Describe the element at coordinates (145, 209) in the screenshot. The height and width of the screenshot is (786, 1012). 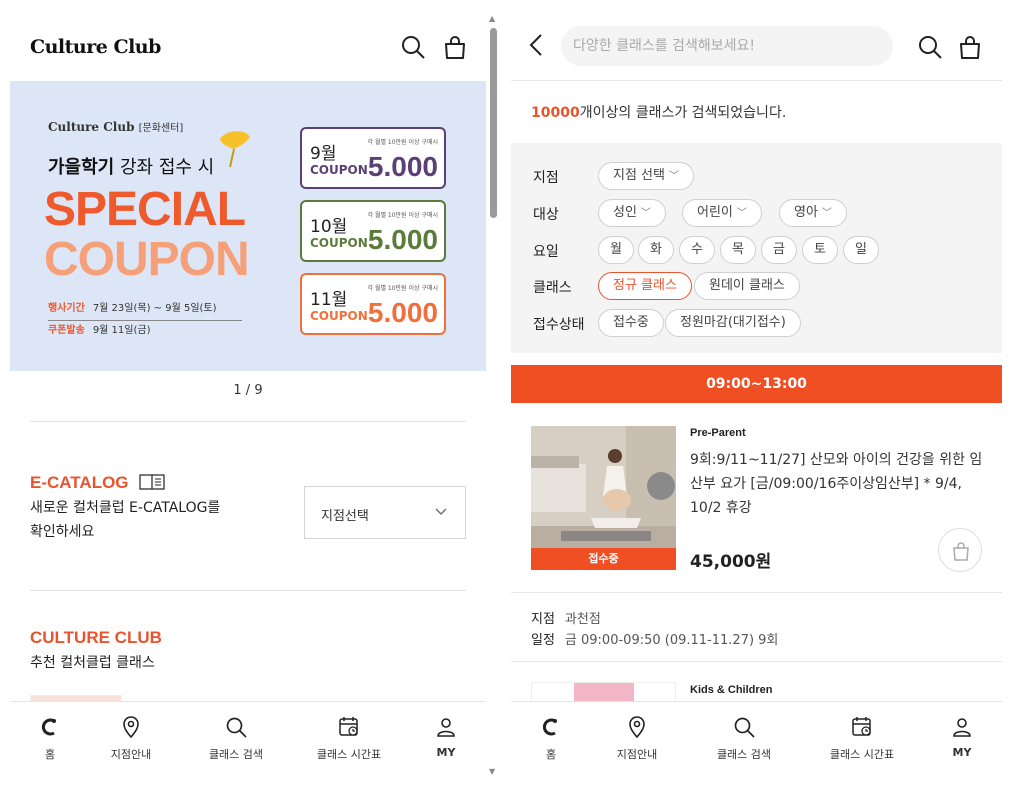
I see `banner-special-text: SPECIAL` at that location.